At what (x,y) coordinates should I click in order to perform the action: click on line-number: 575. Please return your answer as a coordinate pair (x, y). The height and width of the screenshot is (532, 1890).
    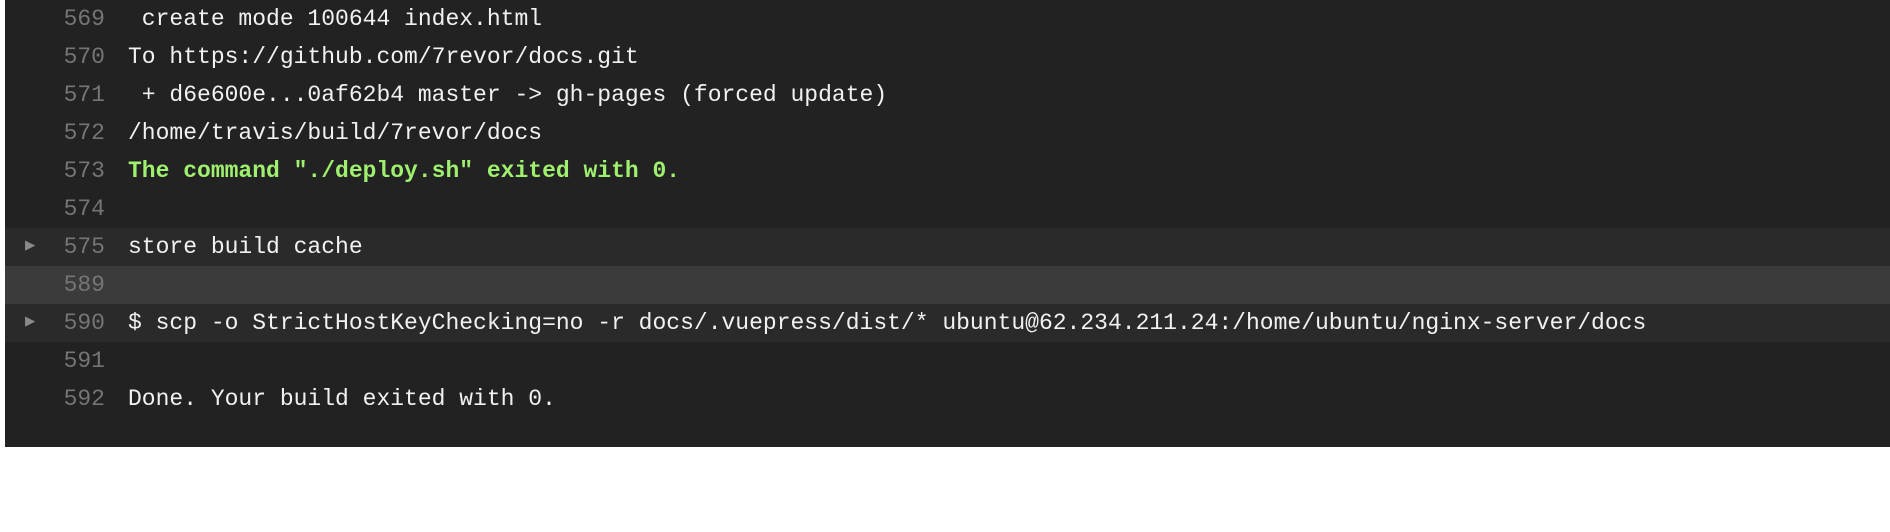
    Looking at the image, I should click on (55, 247).